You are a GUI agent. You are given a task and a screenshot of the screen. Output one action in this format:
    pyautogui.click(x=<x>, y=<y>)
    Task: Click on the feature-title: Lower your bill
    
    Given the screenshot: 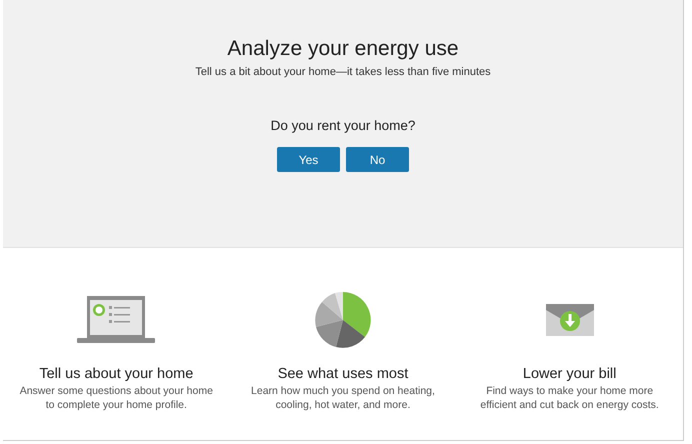 What is the action you would take?
    pyautogui.click(x=569, y=374)
    